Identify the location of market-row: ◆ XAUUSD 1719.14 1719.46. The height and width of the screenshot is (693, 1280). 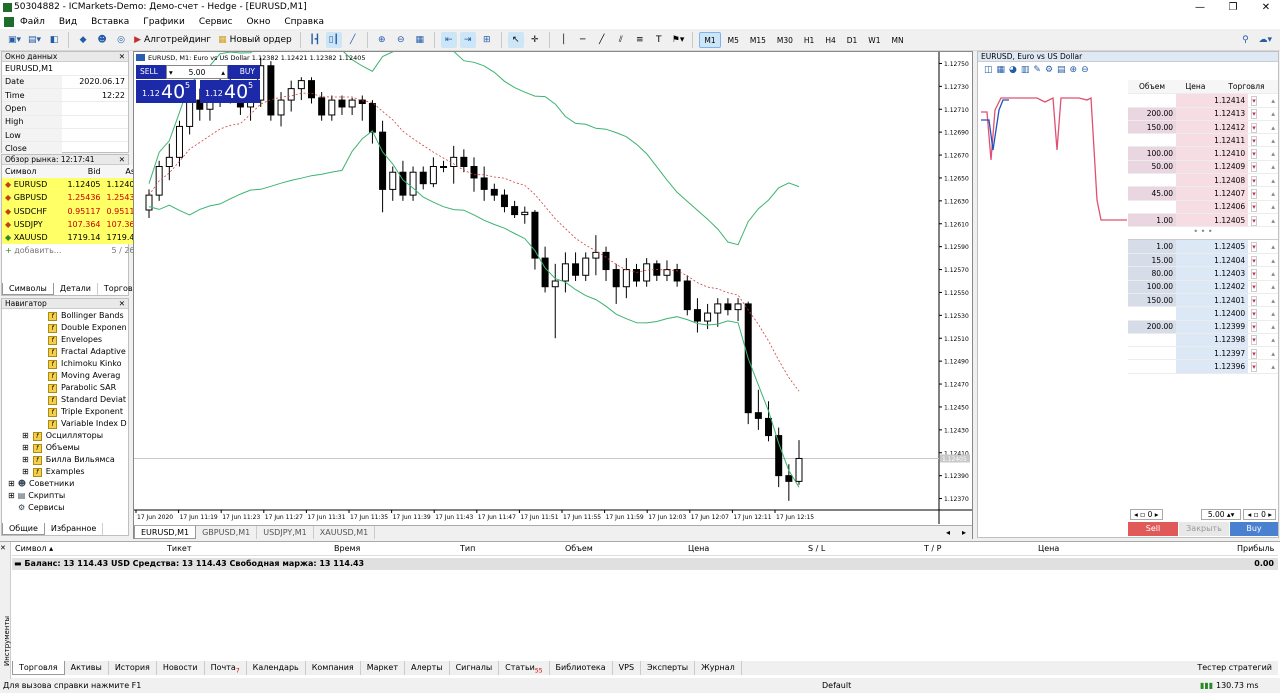
(72, 237).